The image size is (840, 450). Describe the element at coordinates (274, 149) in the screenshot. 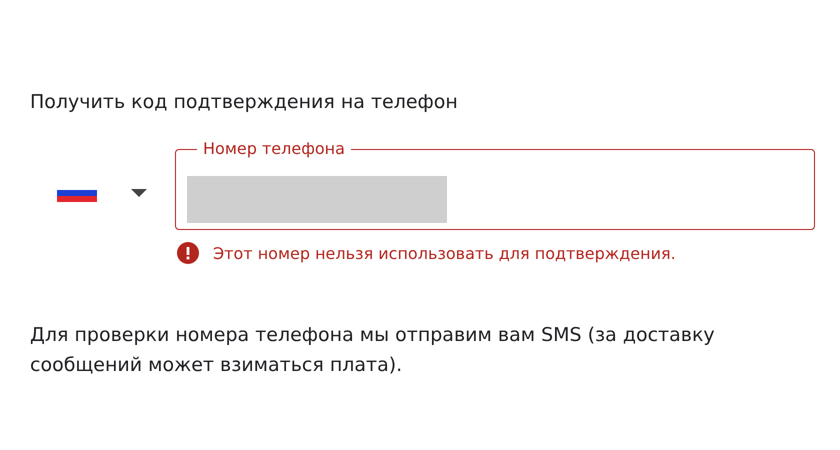

I see `field-label: Номер телефона` at that location.